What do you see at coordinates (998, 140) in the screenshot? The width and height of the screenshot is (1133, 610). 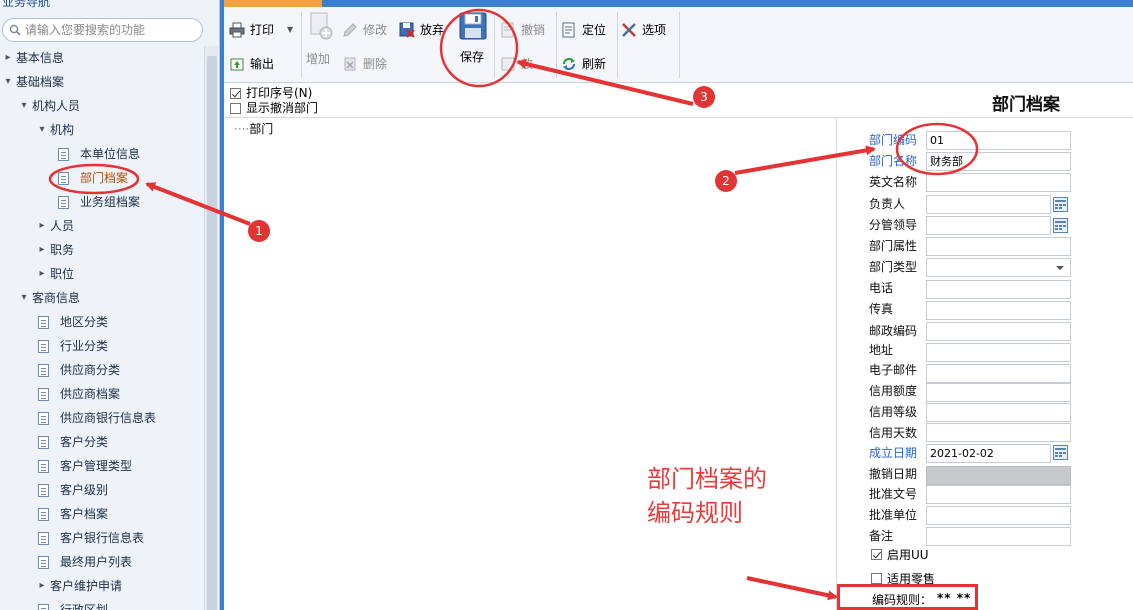 I see `dept-code-input: 01` at bounding box center [998, 140].